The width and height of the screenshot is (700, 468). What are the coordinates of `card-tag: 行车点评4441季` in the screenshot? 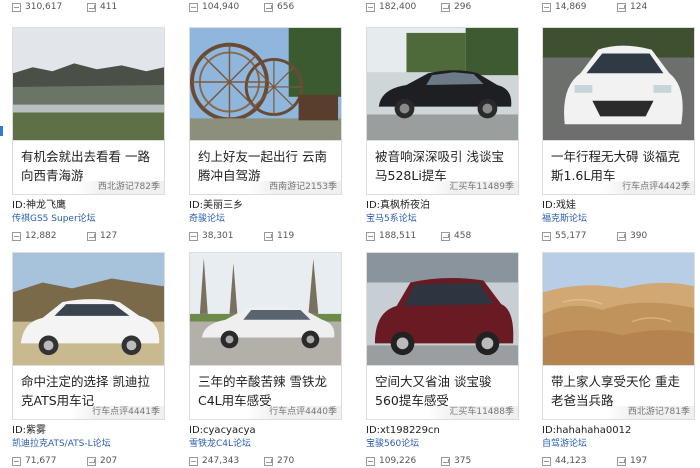 It's located at (117, 412).